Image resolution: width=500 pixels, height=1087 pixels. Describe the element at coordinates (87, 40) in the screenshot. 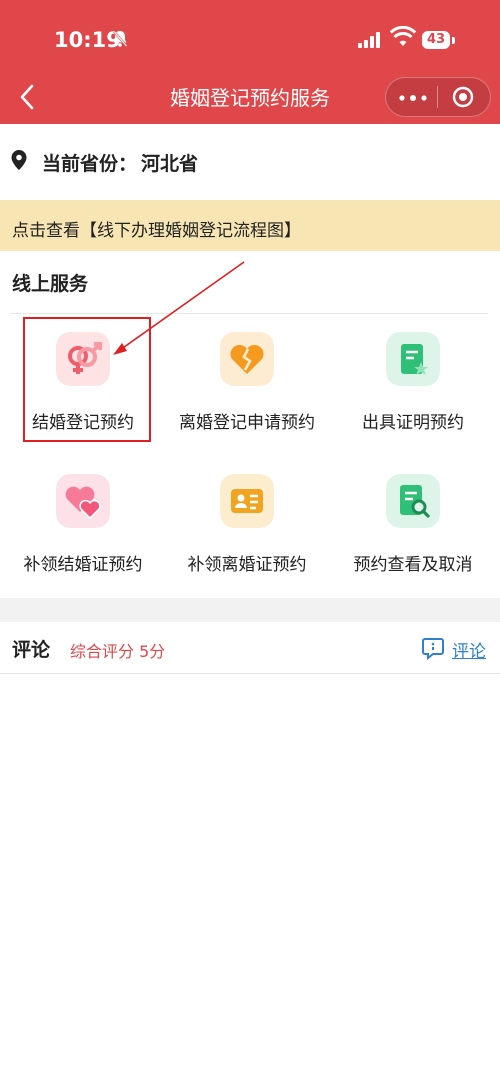

I see `status-time: 10:19` at that location.